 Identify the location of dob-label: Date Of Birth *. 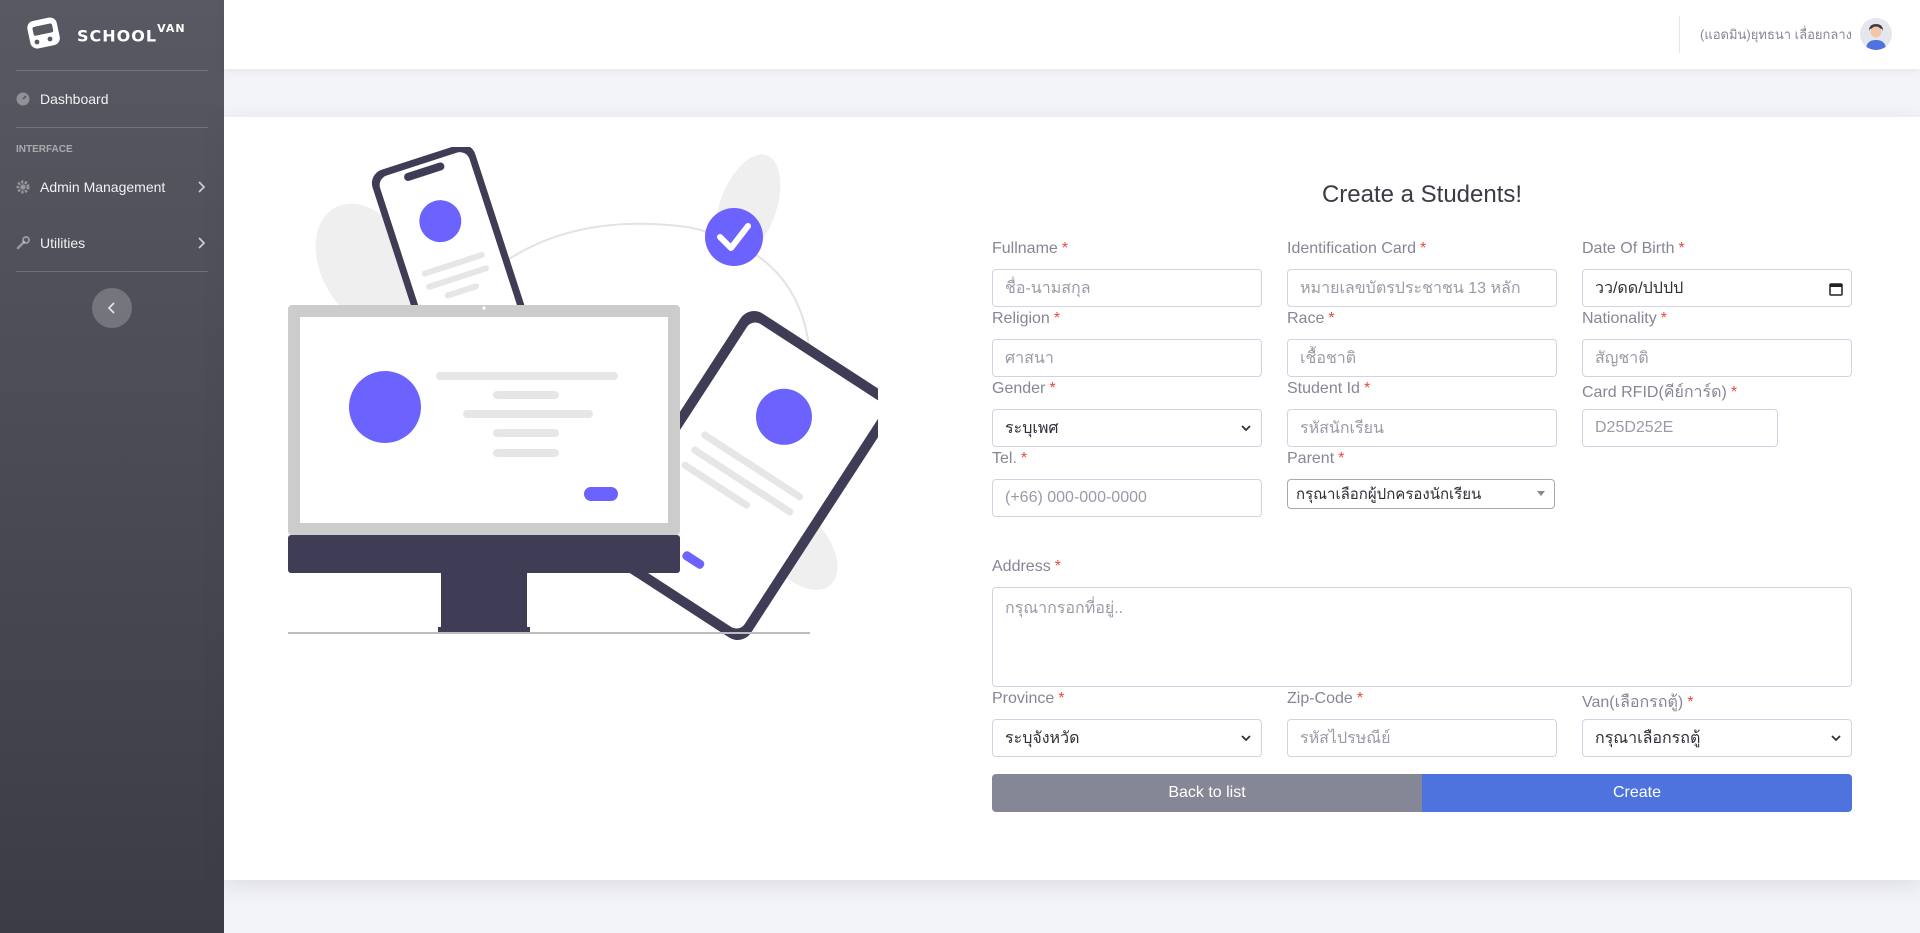
(1633, 248).